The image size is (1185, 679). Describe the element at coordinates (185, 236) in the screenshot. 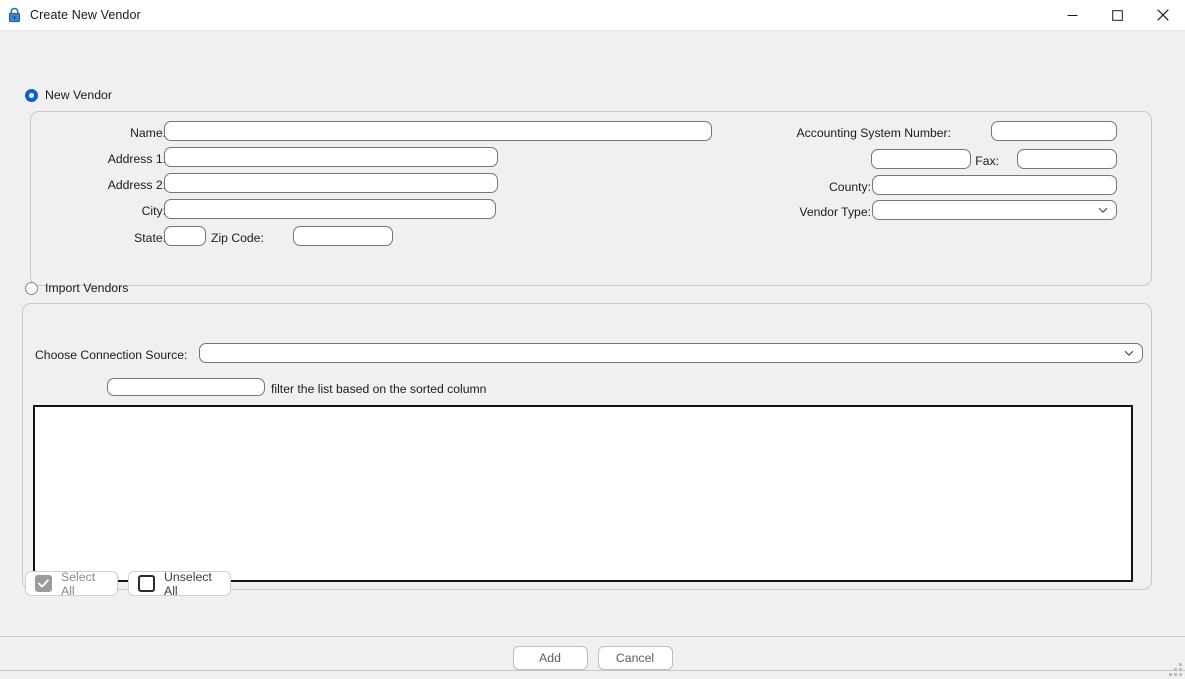

I see `state-input` at that location.